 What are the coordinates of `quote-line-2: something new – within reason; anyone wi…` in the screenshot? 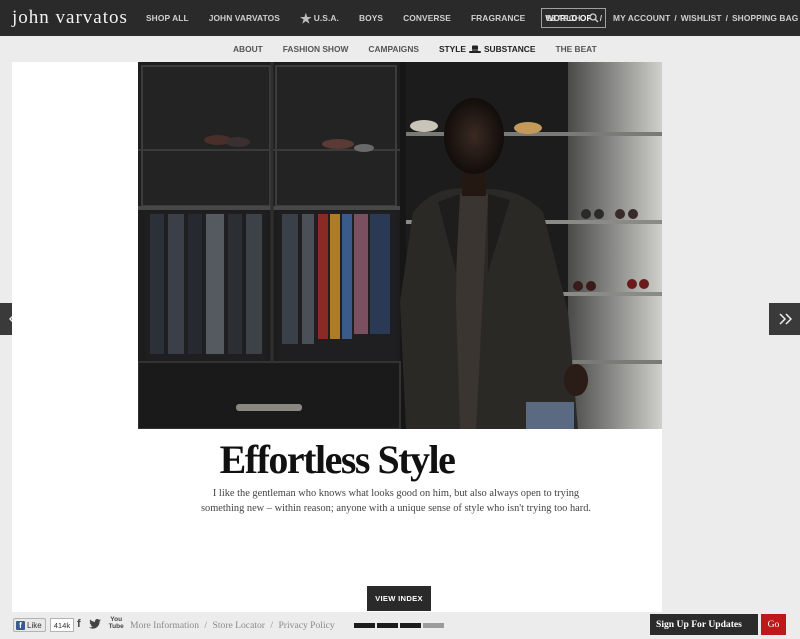 It's located at (395, 508).